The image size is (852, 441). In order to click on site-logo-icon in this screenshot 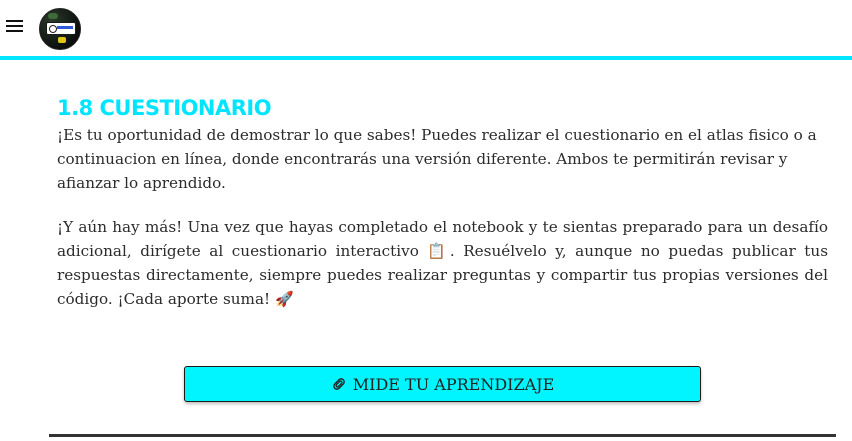, I will do `click(60, 29)`.